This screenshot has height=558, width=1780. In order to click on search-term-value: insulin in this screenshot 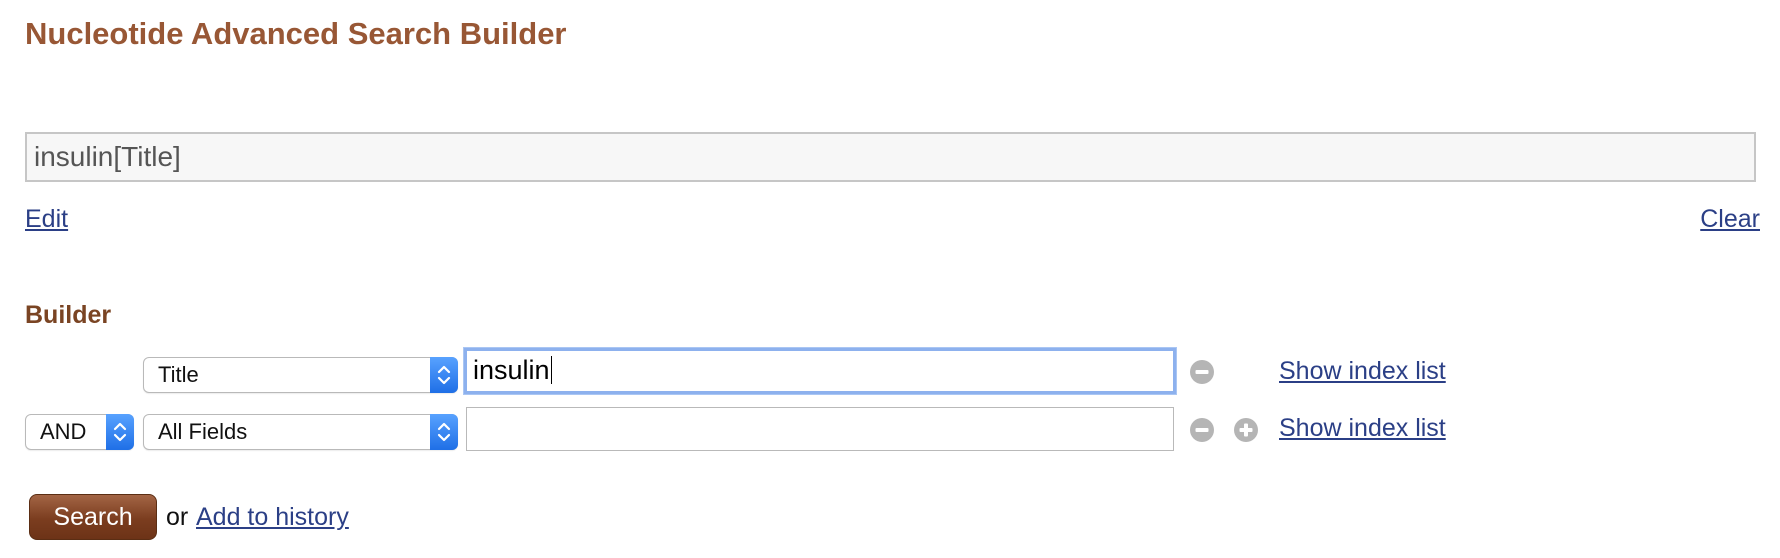, I will do `click(511, 370)`.